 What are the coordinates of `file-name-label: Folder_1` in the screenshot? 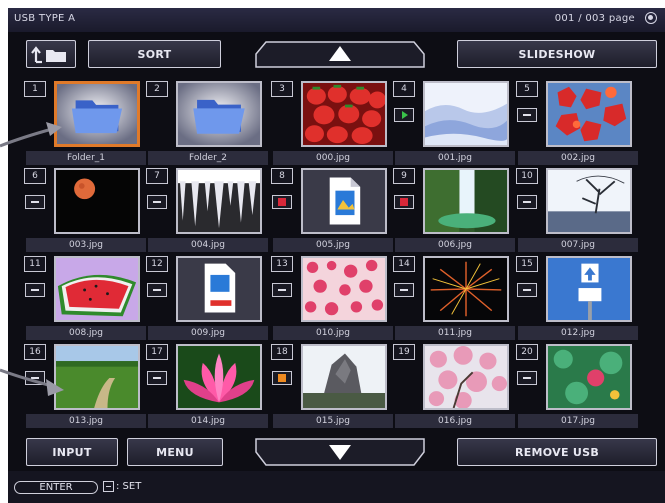 It's located at (86, 158).